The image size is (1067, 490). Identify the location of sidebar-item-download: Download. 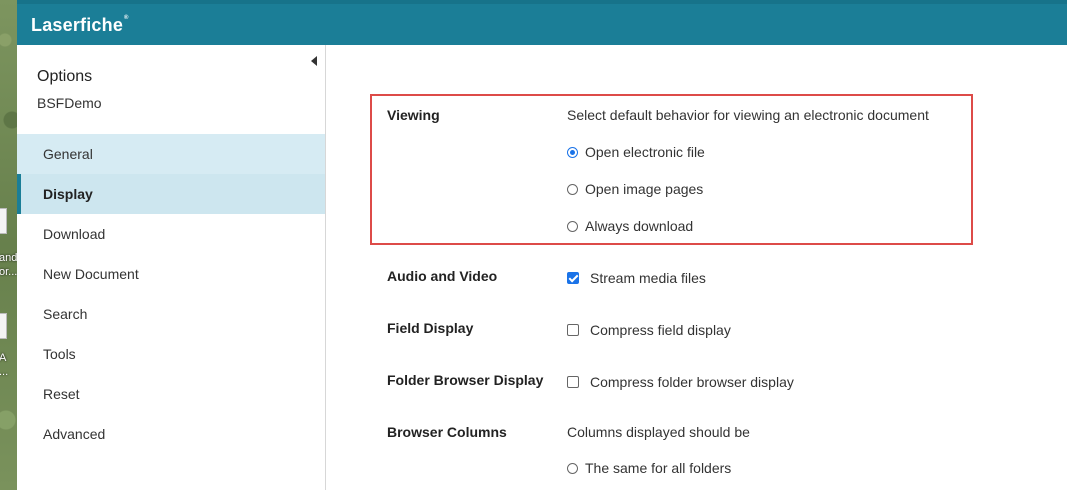
(171, 234).